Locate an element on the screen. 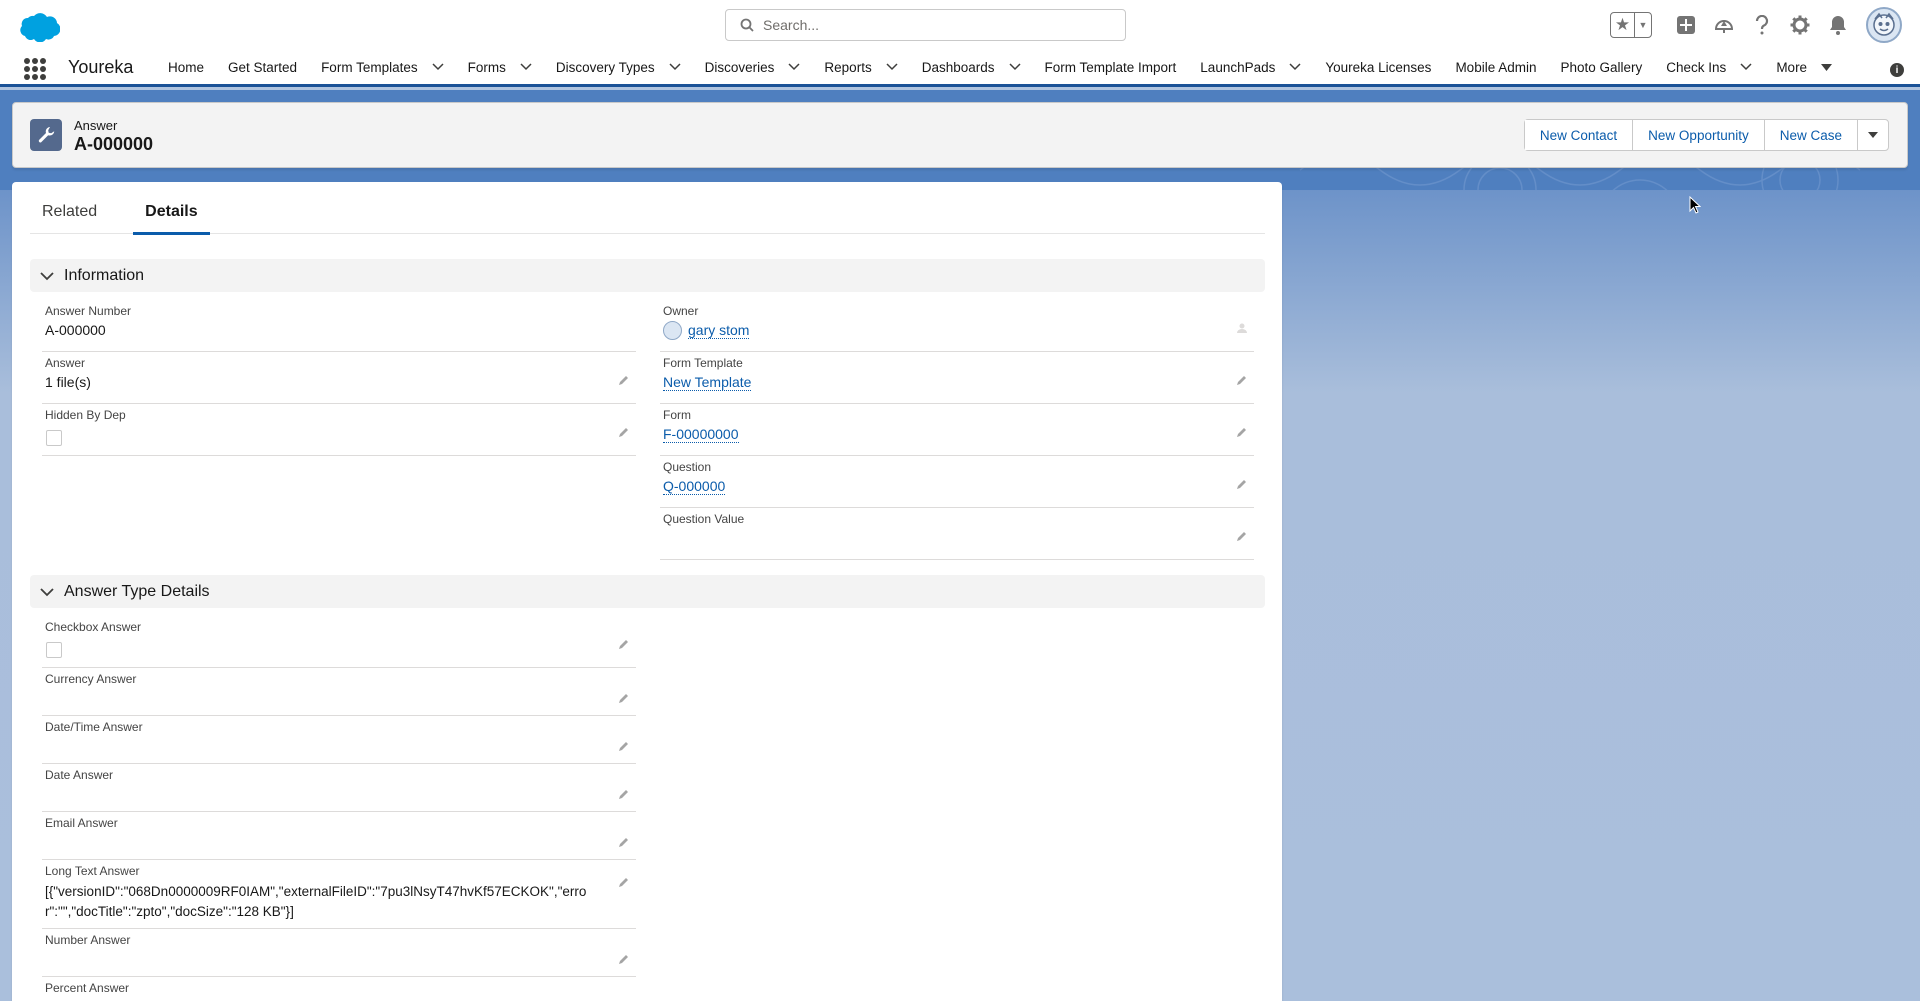  help-icon is located at coordinates (1762, 25).